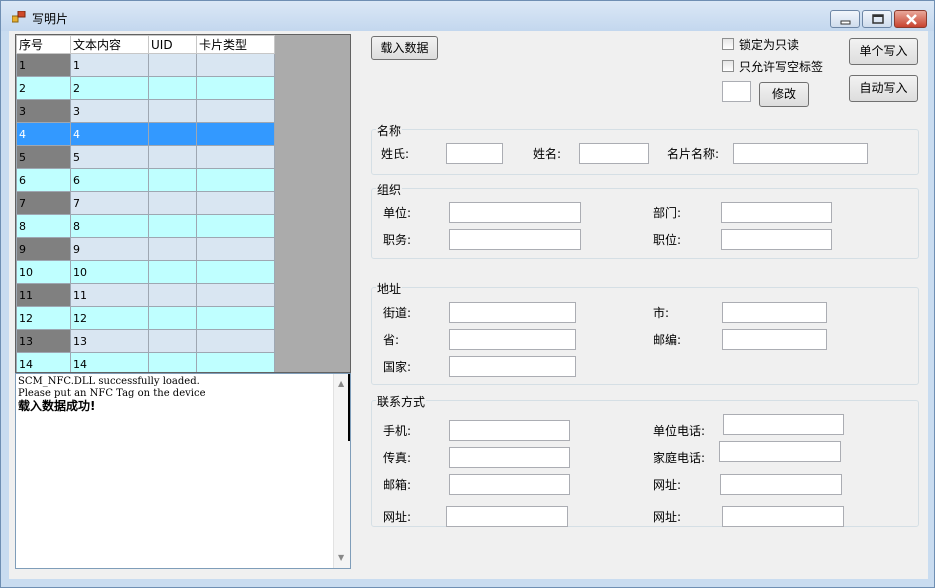 The image size is (935, 588). What do you see at coordinates (109, 44) in the screenshot?
I see `header-text: 文本内容` at bounding box center [109, 44].